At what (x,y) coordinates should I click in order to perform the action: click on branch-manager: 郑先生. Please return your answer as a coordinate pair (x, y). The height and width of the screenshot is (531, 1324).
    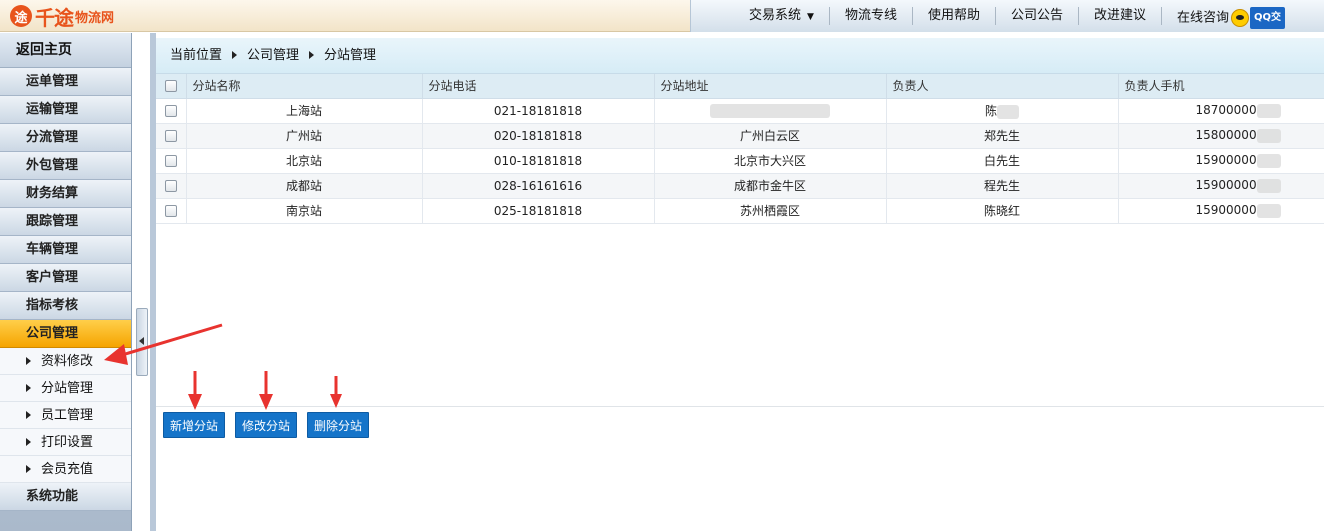
    Looking at the image, I should click on (1002, 136).